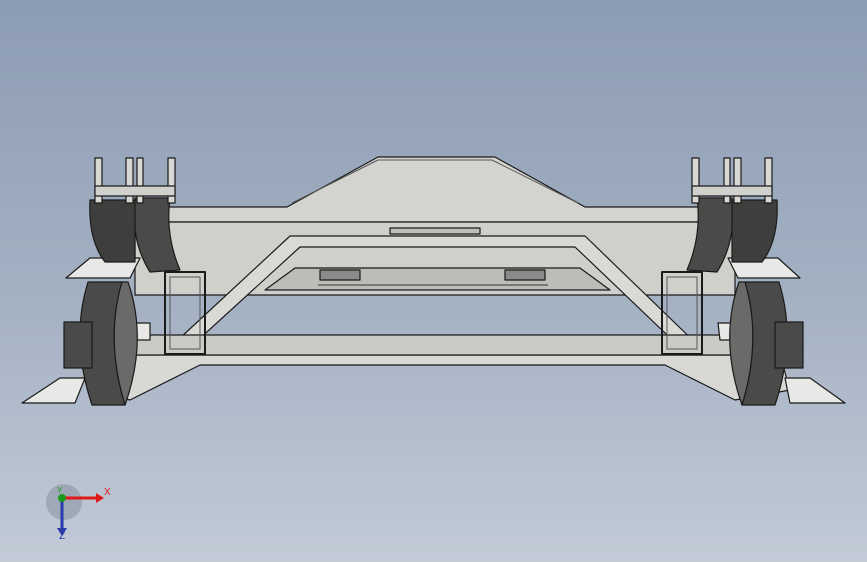 Image resolution: width=867 pixels, height=562 pixels. I want to click on y-axis-label: Y, so click(60, 490).